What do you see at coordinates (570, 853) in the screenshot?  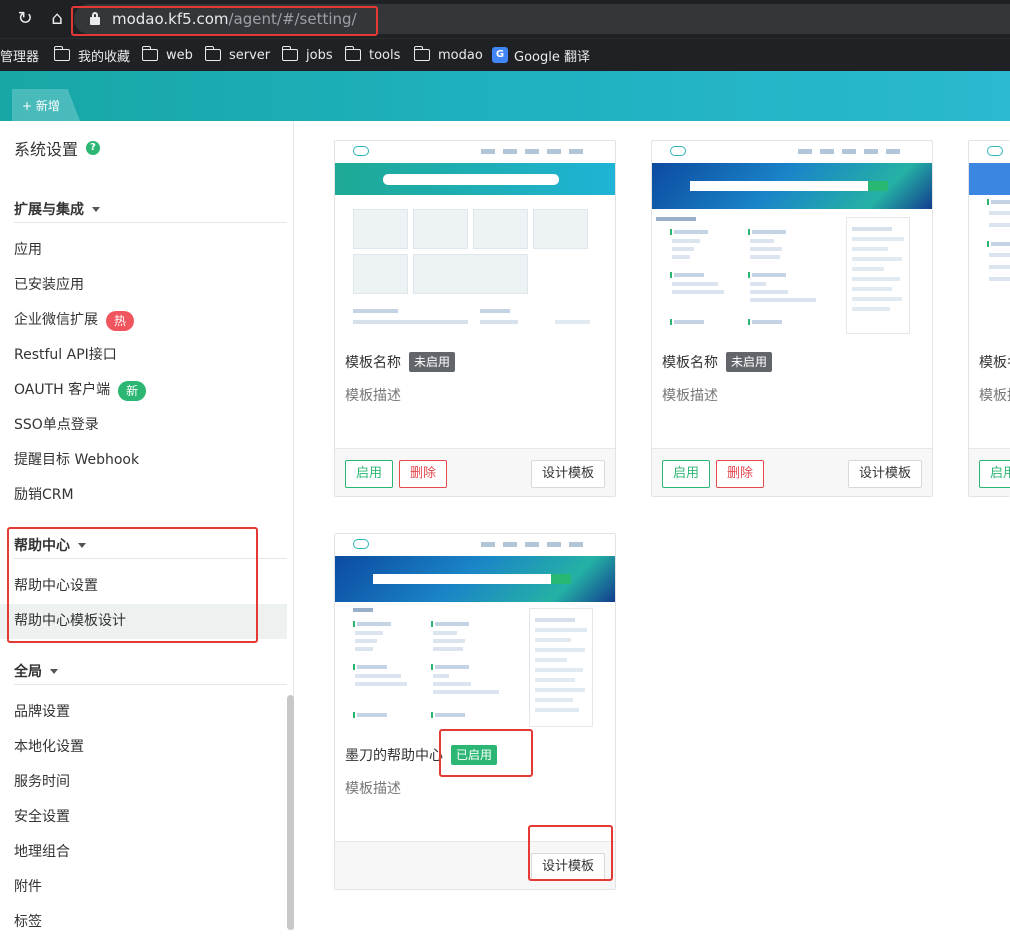 I see `design-button-highlight-annotation` at bounding box center [570, 853].